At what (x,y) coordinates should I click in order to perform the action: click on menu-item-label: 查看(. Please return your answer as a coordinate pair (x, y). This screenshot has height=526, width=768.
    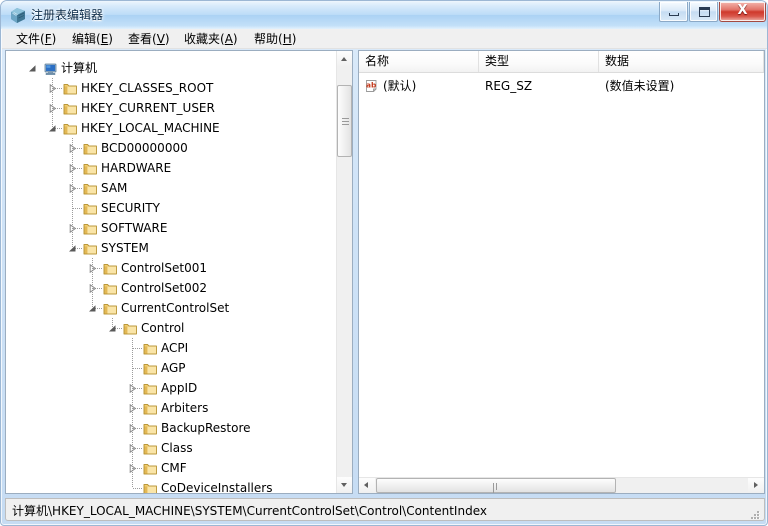
    Looking at the image, I should click on (142, 39).